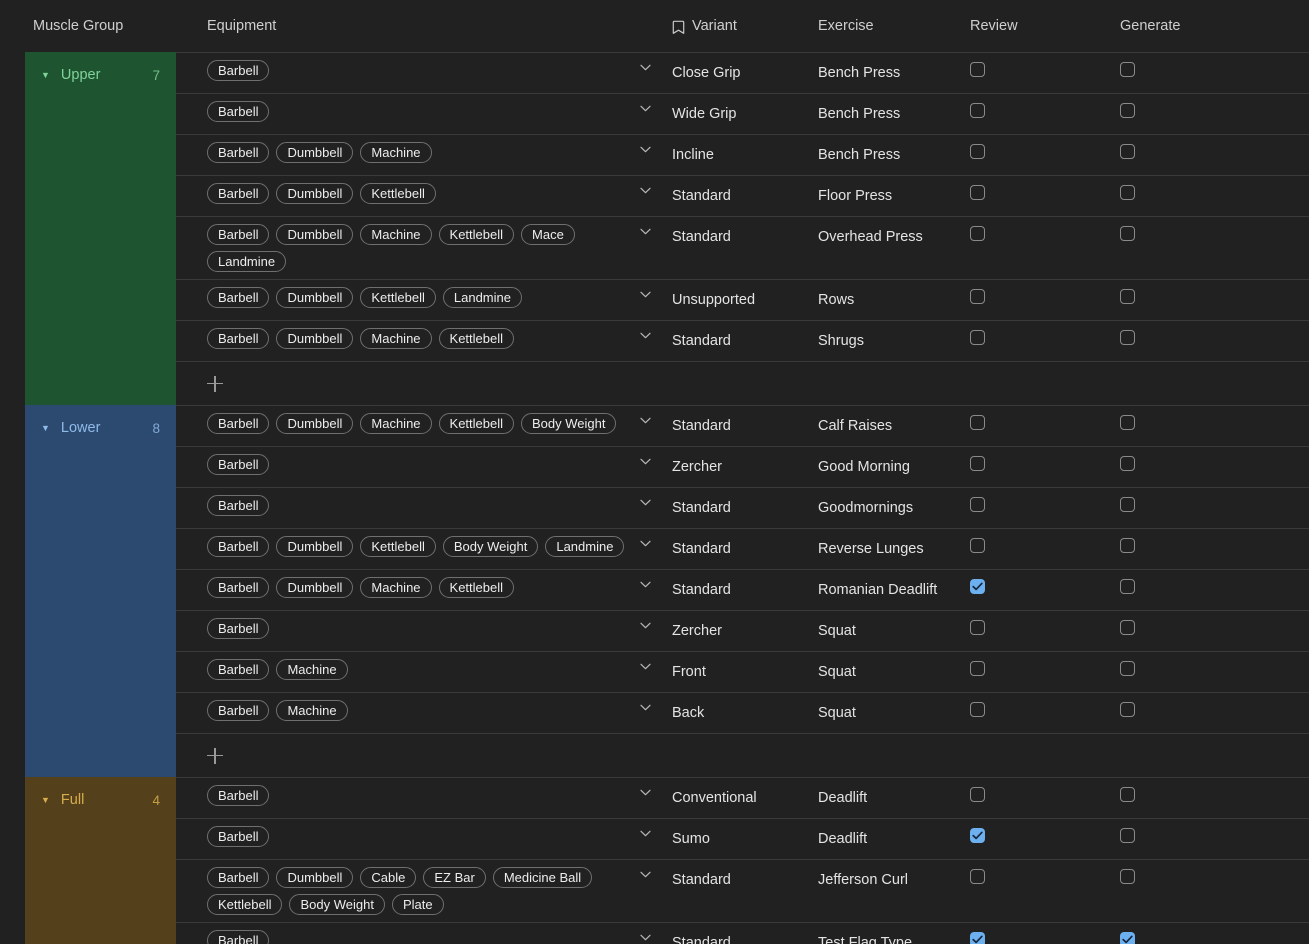 The image size is (1309, 944). I want to click on column-header-equipment: Equipment, so click(408, 26).